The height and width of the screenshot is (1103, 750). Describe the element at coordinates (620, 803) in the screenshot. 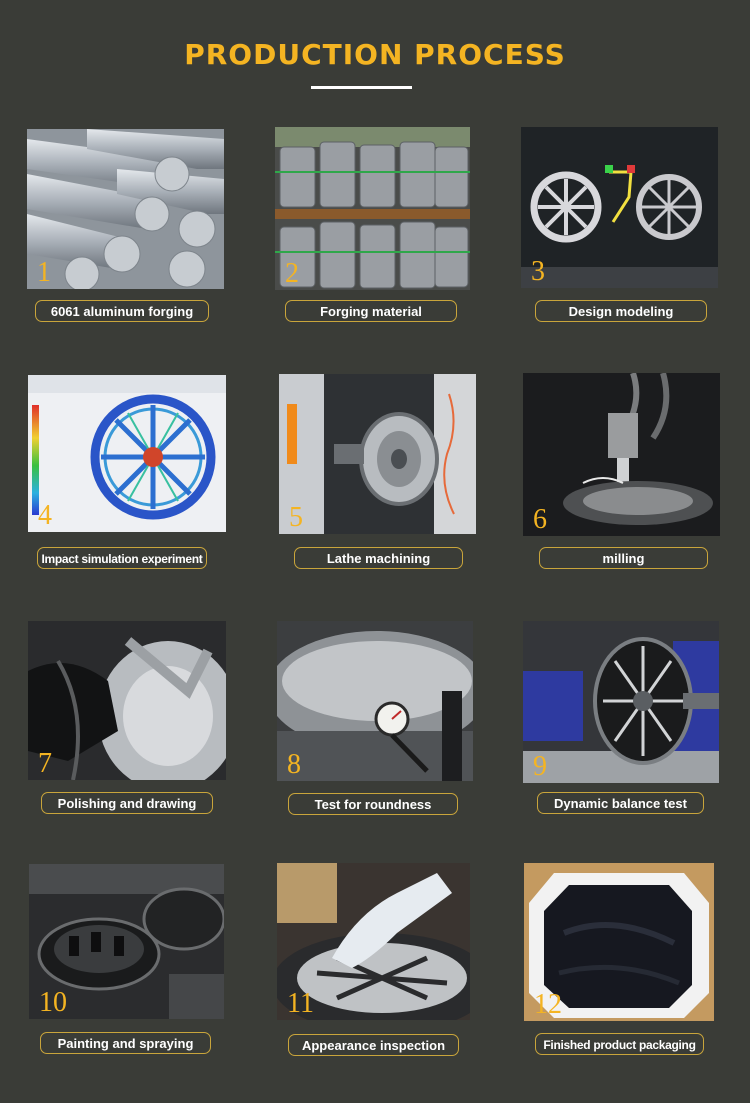

I see `step-9-label: Dynamic balance test` at that location.